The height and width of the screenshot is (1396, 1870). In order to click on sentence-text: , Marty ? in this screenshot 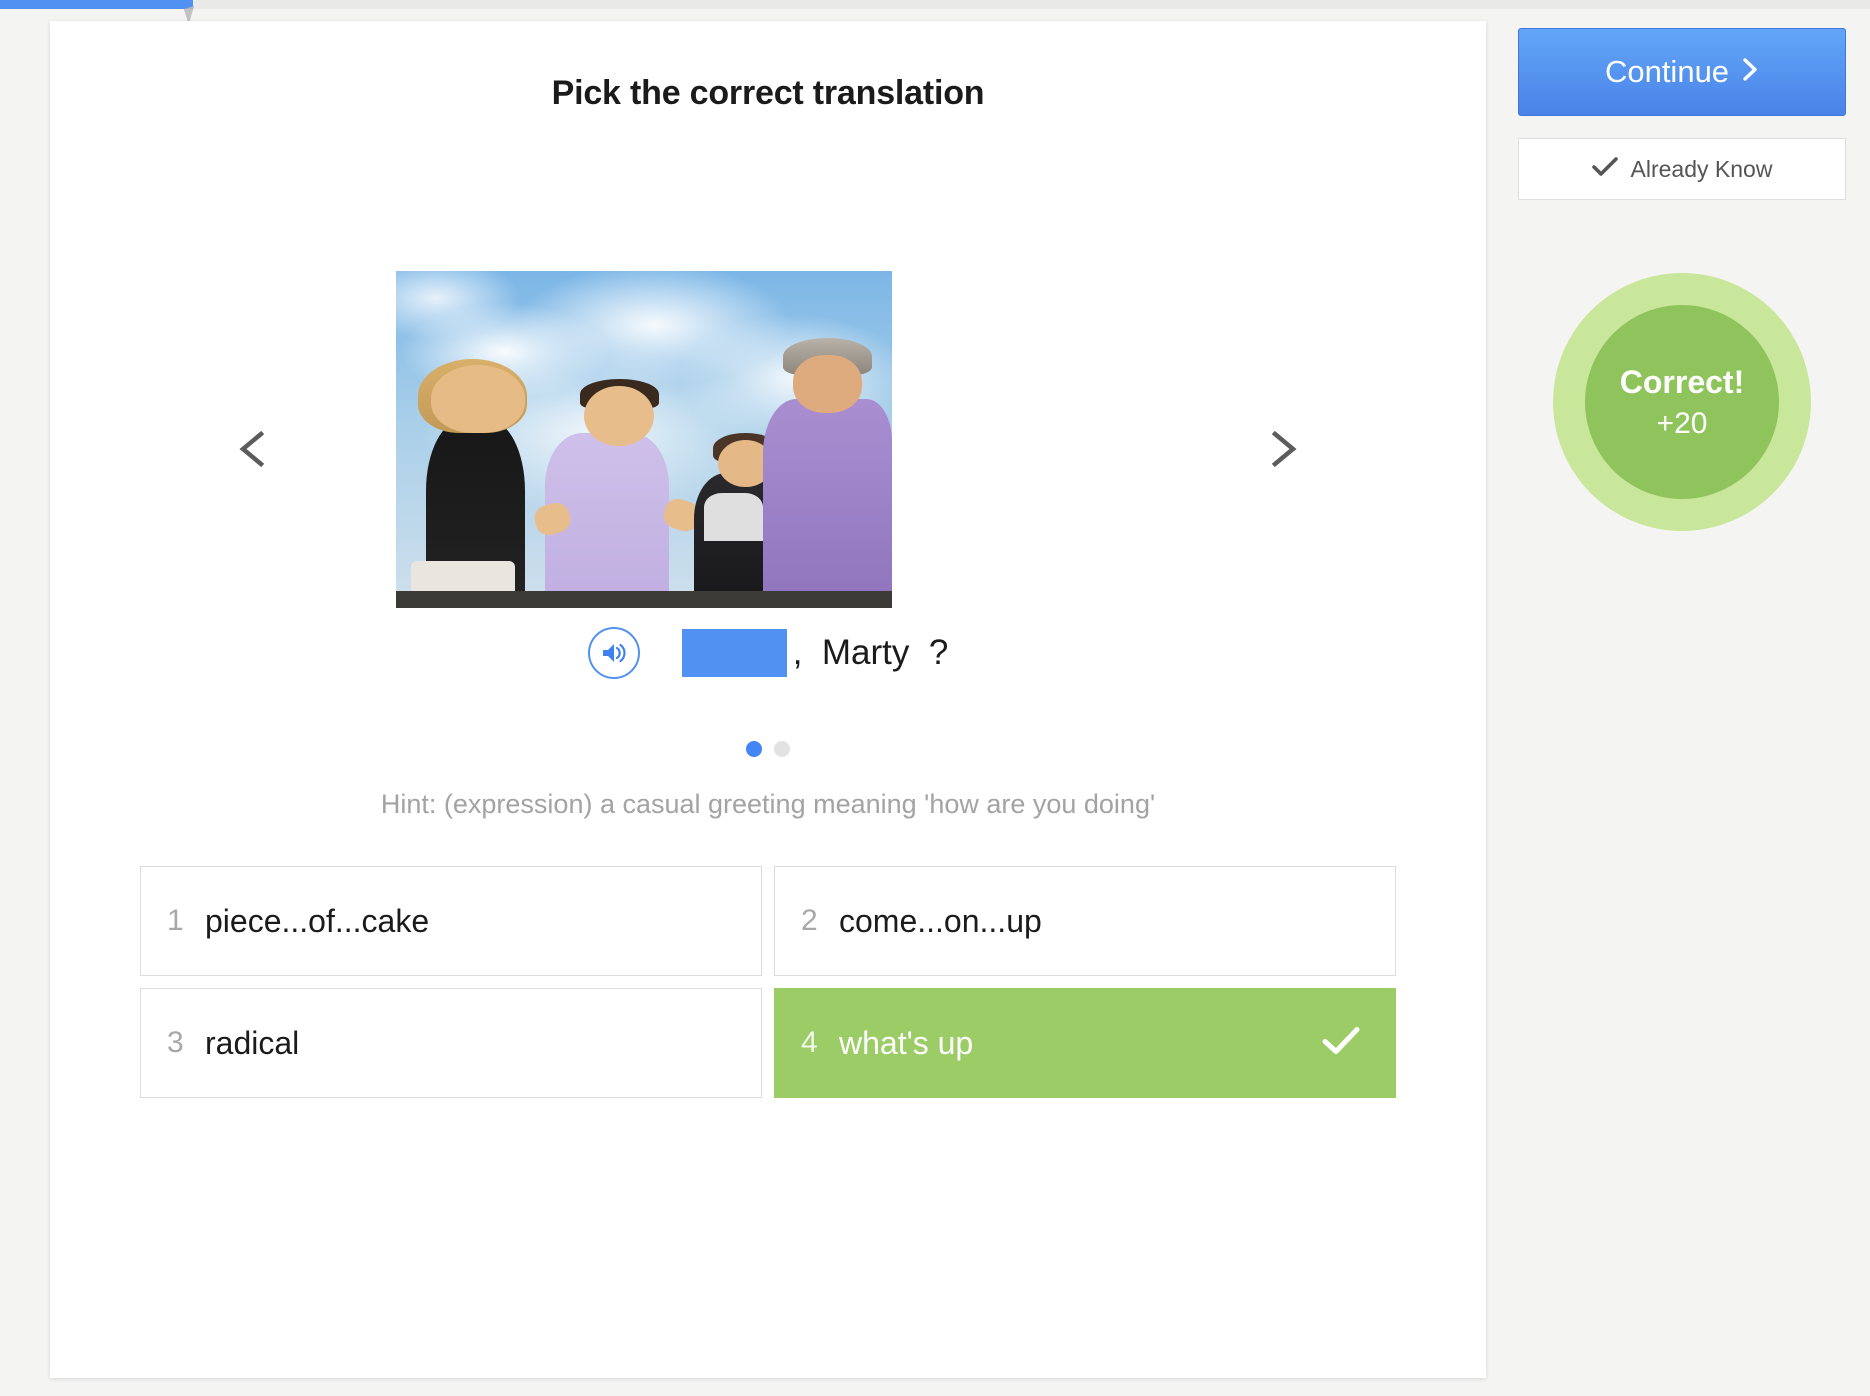, I will do `click(870, 652)`.